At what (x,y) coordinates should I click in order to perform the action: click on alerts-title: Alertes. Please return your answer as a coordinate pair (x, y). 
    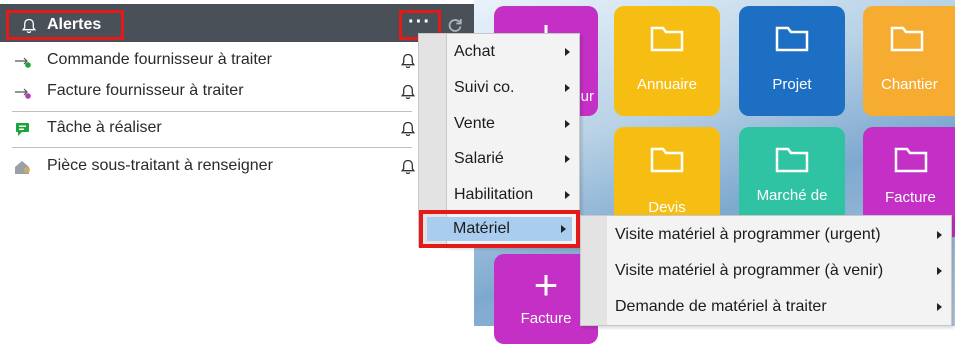
    Looking at the image, I should click on (74, 24).